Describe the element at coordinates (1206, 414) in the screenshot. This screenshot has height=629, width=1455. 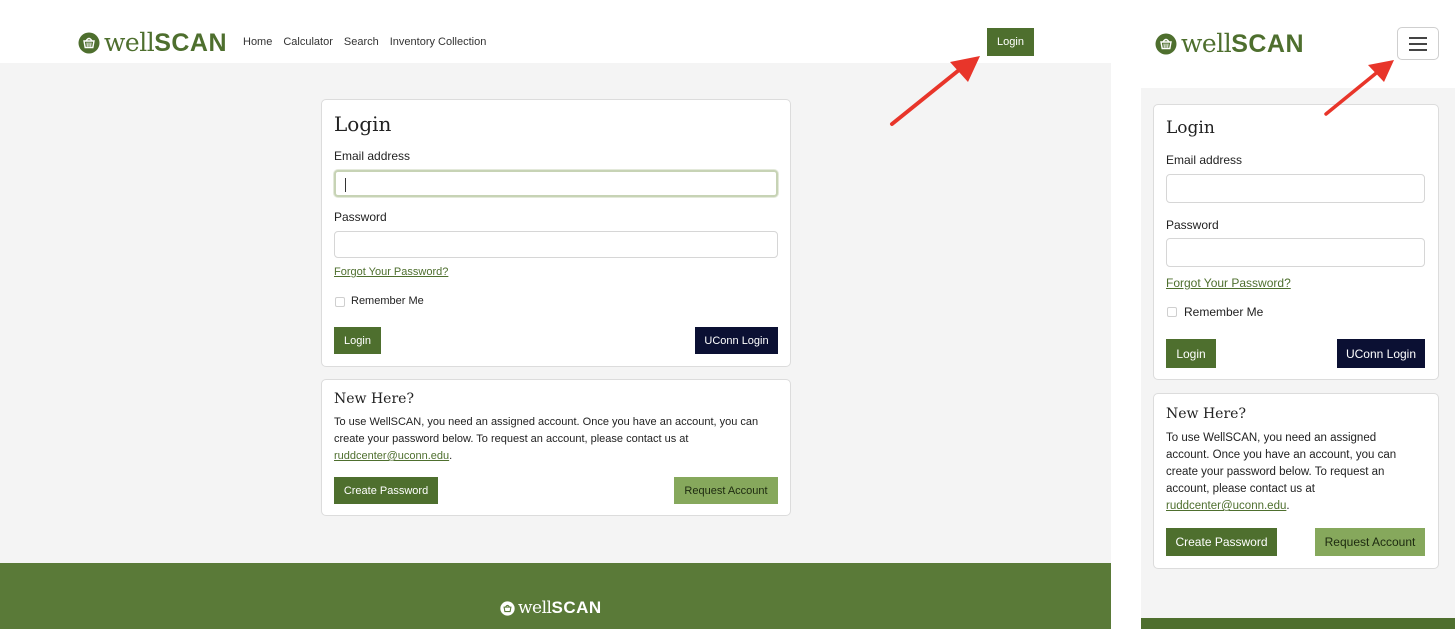
I see `mobile-new-here-title: New Here?` at that location.